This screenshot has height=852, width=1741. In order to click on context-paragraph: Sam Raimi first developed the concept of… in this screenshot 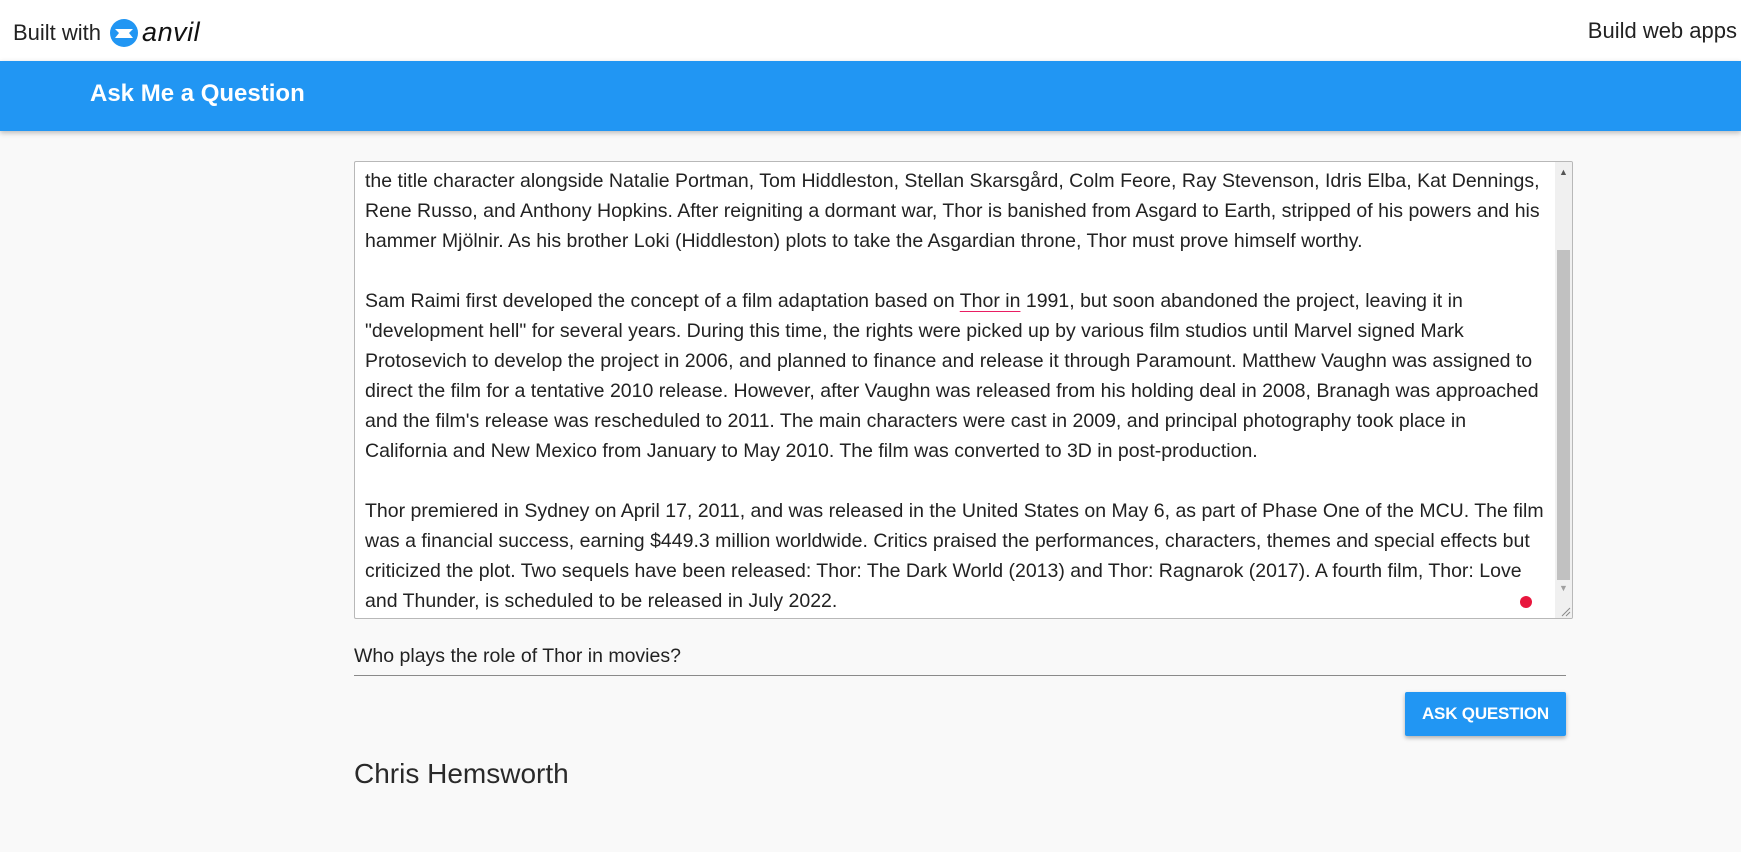, I will do `click(955, 376)`.